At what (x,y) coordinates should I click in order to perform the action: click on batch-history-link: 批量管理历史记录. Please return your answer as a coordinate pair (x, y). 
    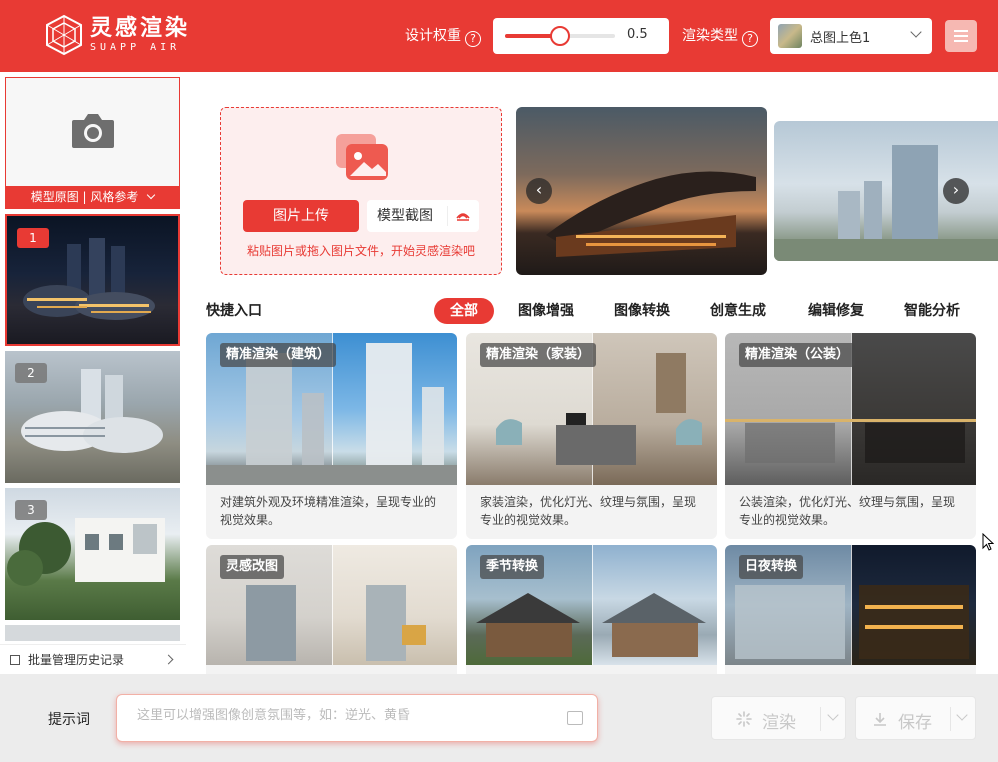
    Looking at the image, I should click on (93, 659).